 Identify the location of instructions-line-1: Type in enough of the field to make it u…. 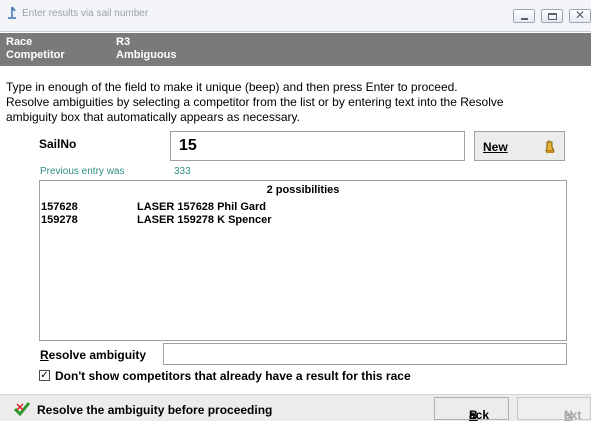
(232, 87).